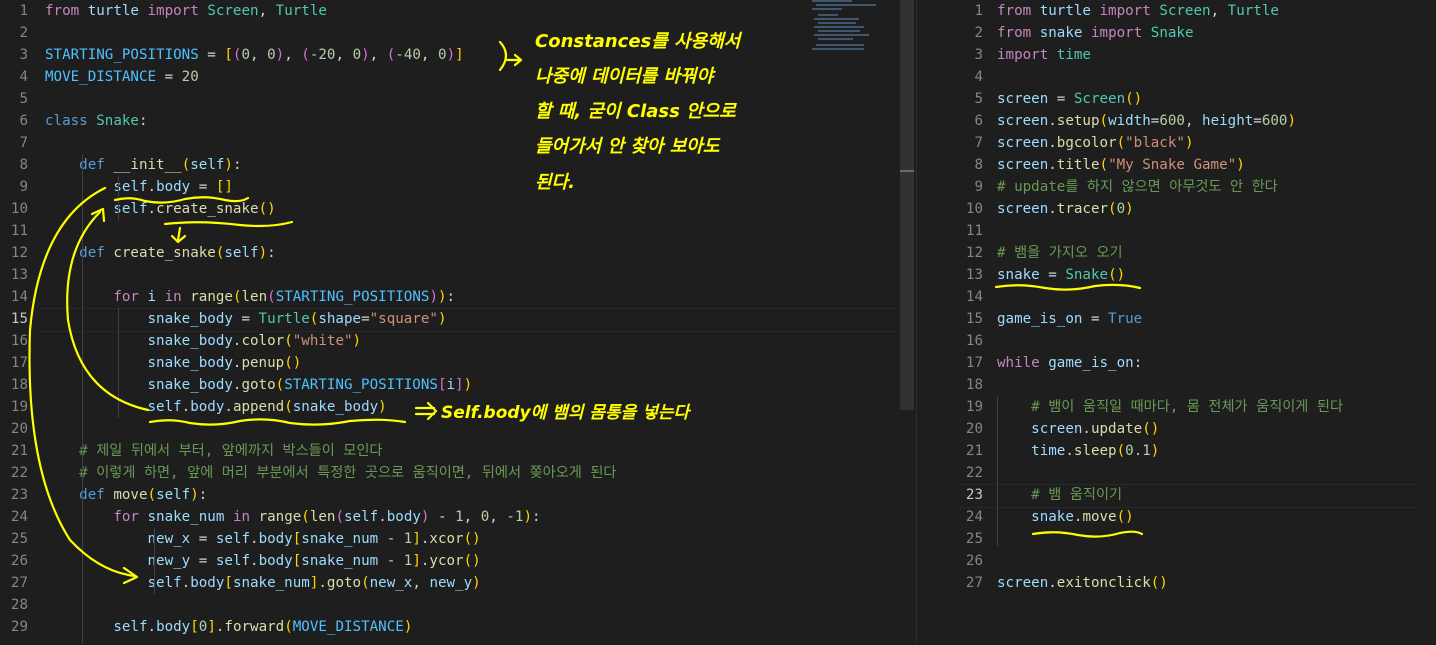 This screenshot has height=645, width=1436. I want to click on code-line: 12 # 뱀을 가지오 오기, so click(1176, 253).